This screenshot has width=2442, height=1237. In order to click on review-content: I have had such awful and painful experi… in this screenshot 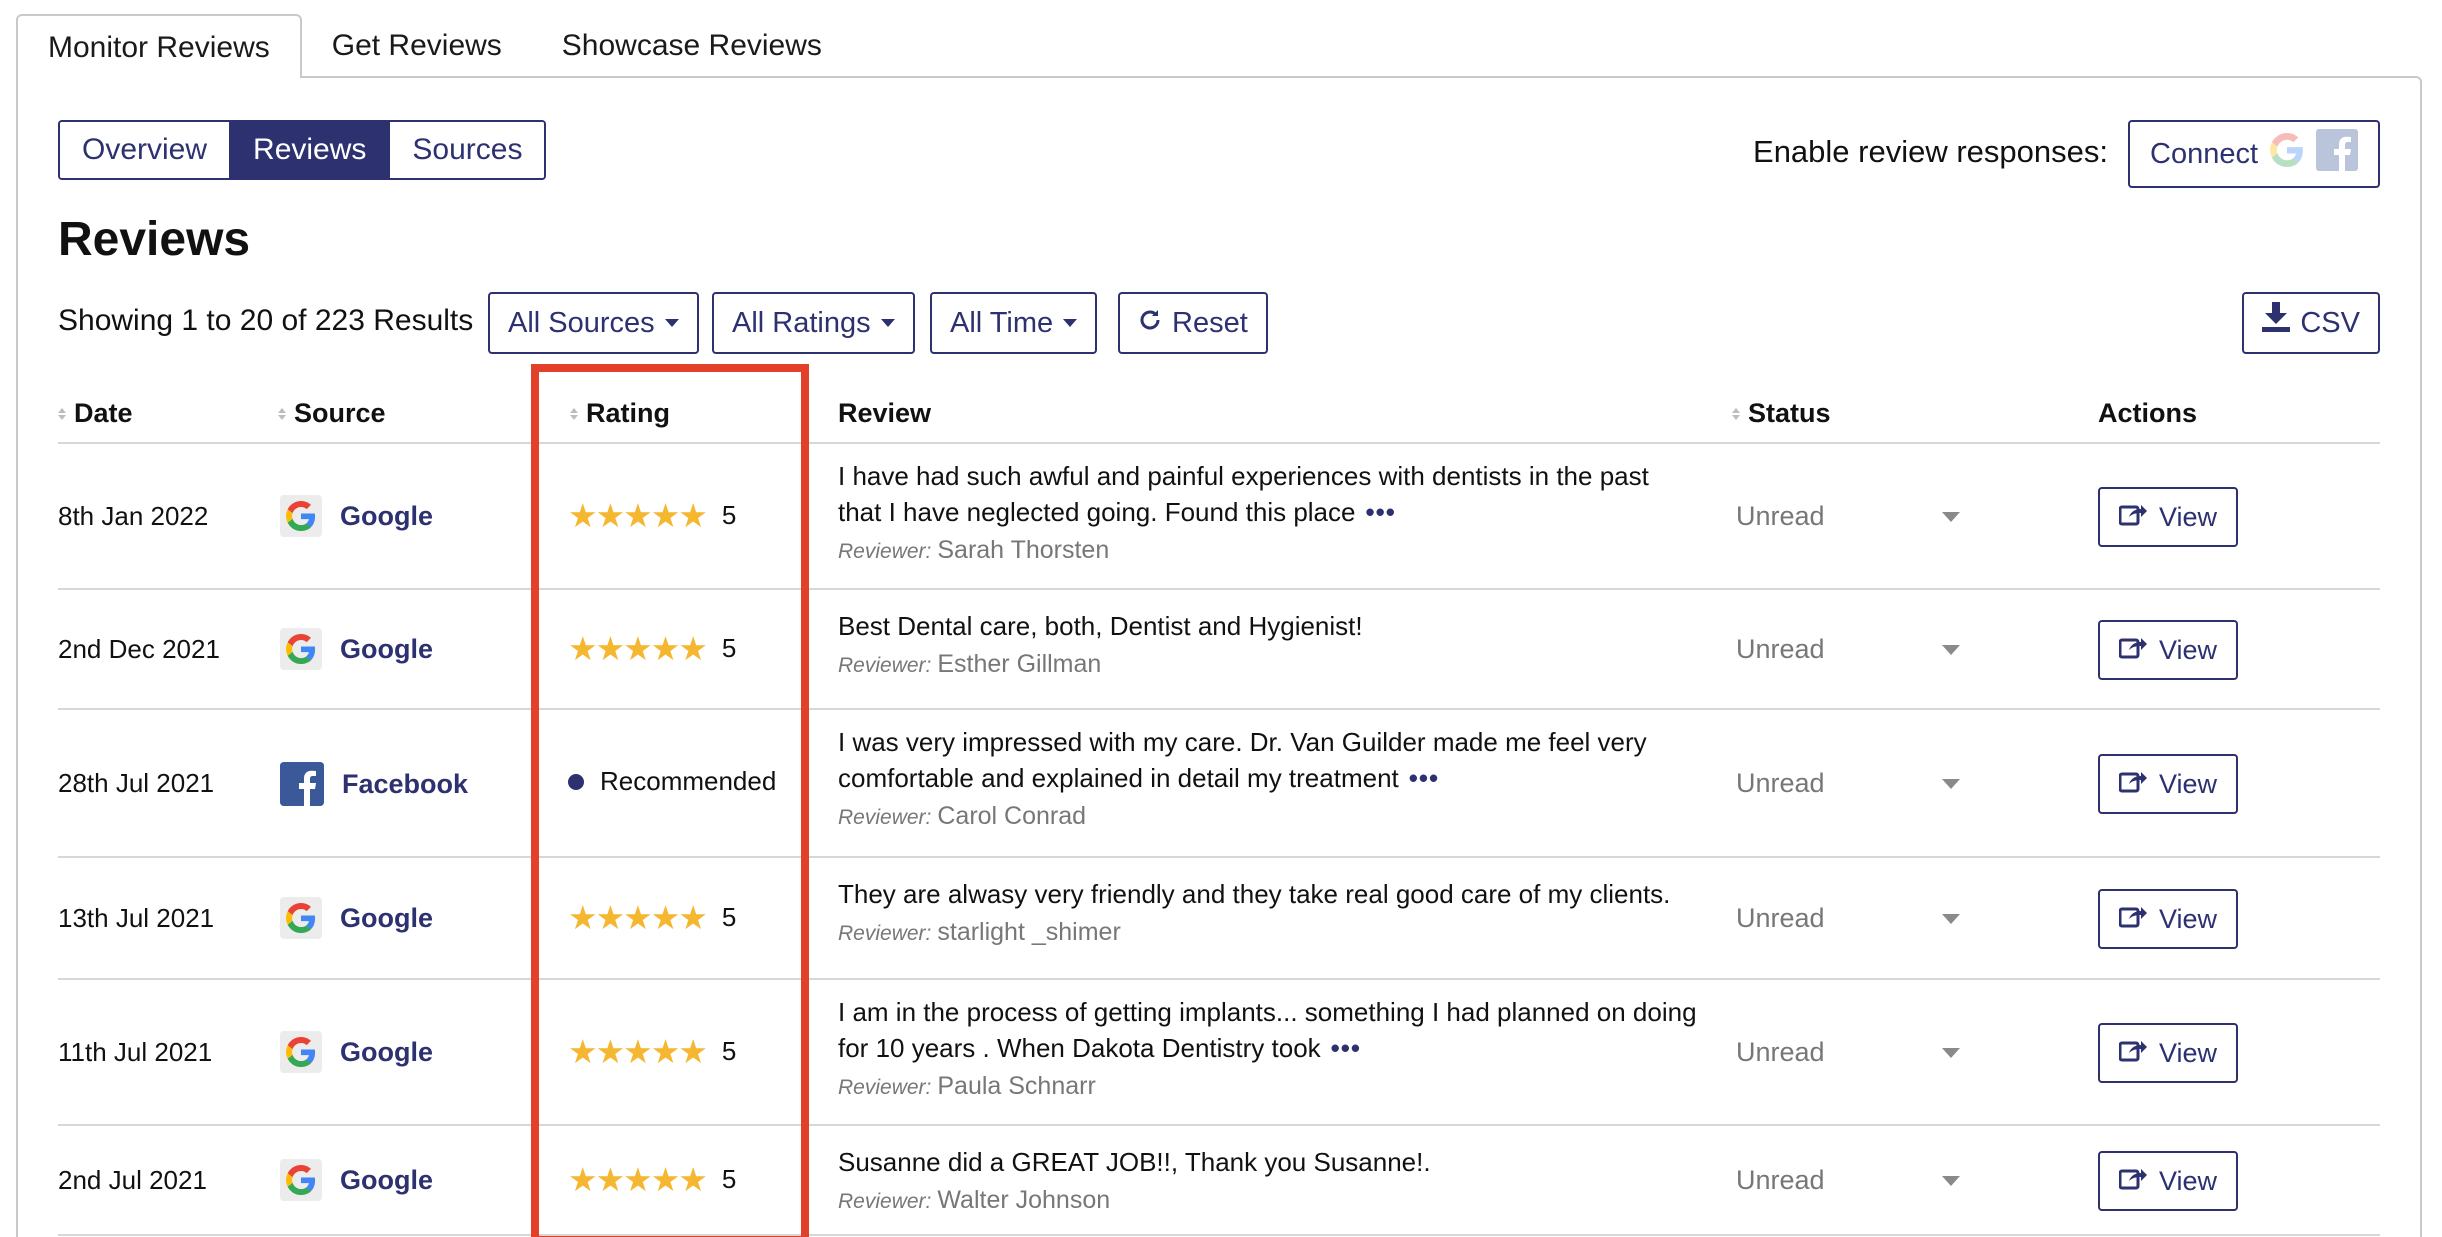, I will do `click(1288, 513)`.